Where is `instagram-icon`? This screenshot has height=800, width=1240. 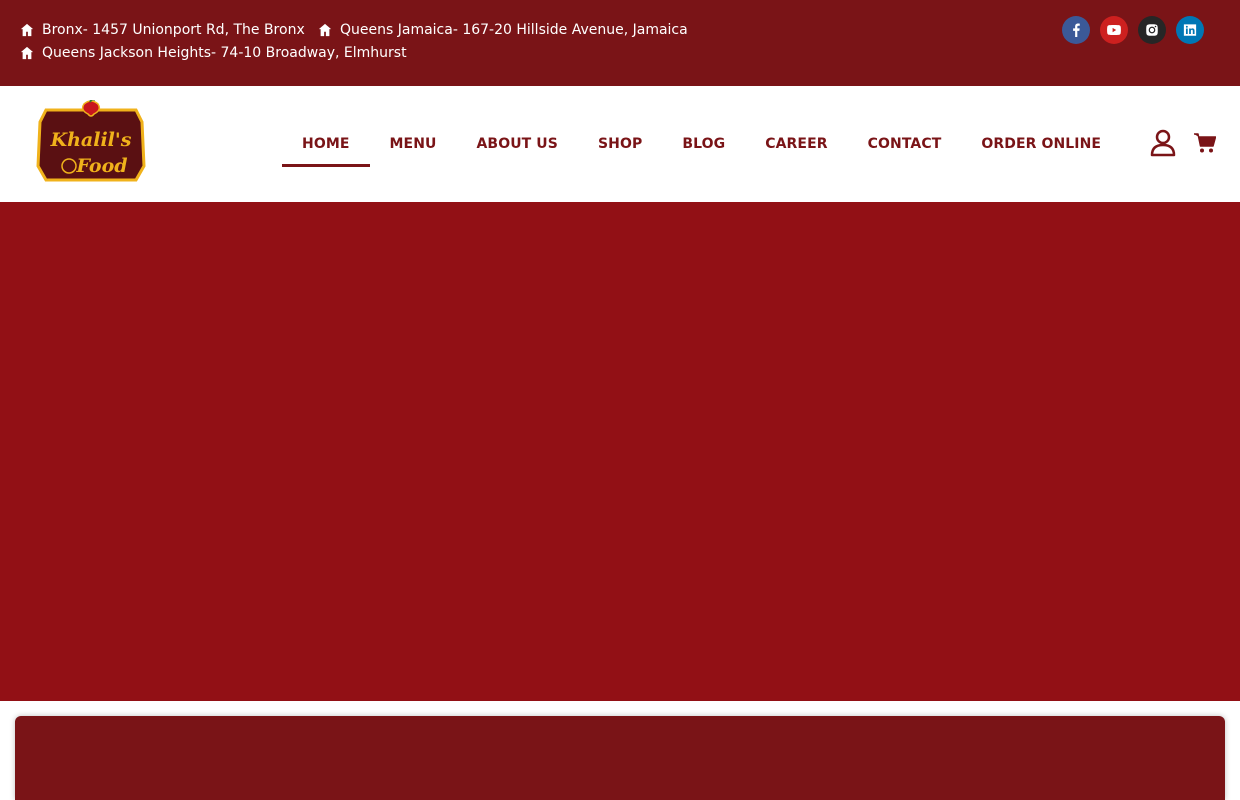
instagram-icon is located at coordinates (1152, 30).